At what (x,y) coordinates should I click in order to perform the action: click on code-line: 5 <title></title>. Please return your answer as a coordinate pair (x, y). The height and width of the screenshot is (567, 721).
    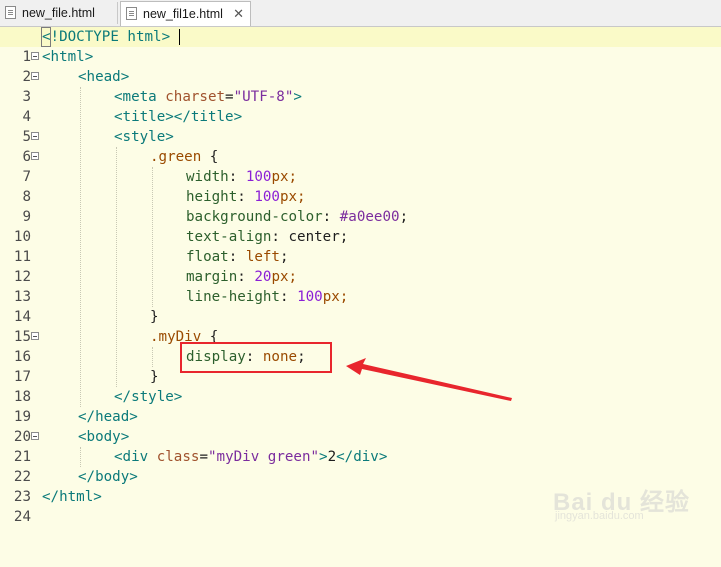
    Looking at the image, I should click on (360, 126).